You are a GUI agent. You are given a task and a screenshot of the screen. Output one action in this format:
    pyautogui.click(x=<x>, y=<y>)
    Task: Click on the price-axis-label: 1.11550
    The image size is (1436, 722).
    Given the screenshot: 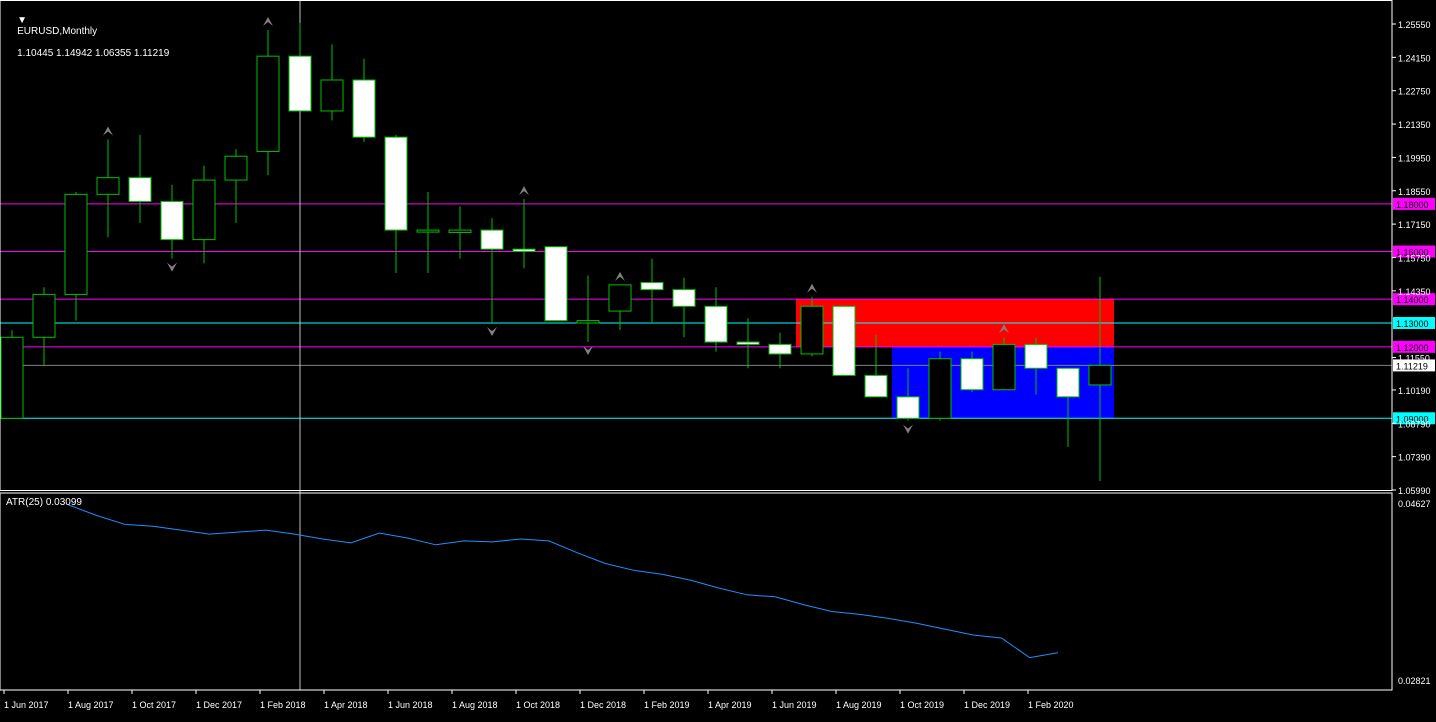 What is the action you would take?
    pyautogui.click(x=1414, y=359)
    